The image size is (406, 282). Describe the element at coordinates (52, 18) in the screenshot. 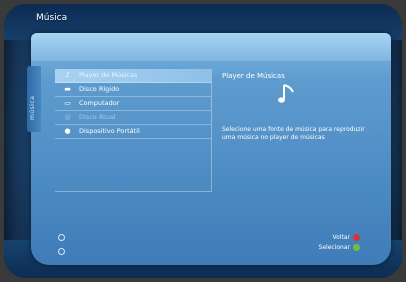

I see `blade-title: Música` at that location.